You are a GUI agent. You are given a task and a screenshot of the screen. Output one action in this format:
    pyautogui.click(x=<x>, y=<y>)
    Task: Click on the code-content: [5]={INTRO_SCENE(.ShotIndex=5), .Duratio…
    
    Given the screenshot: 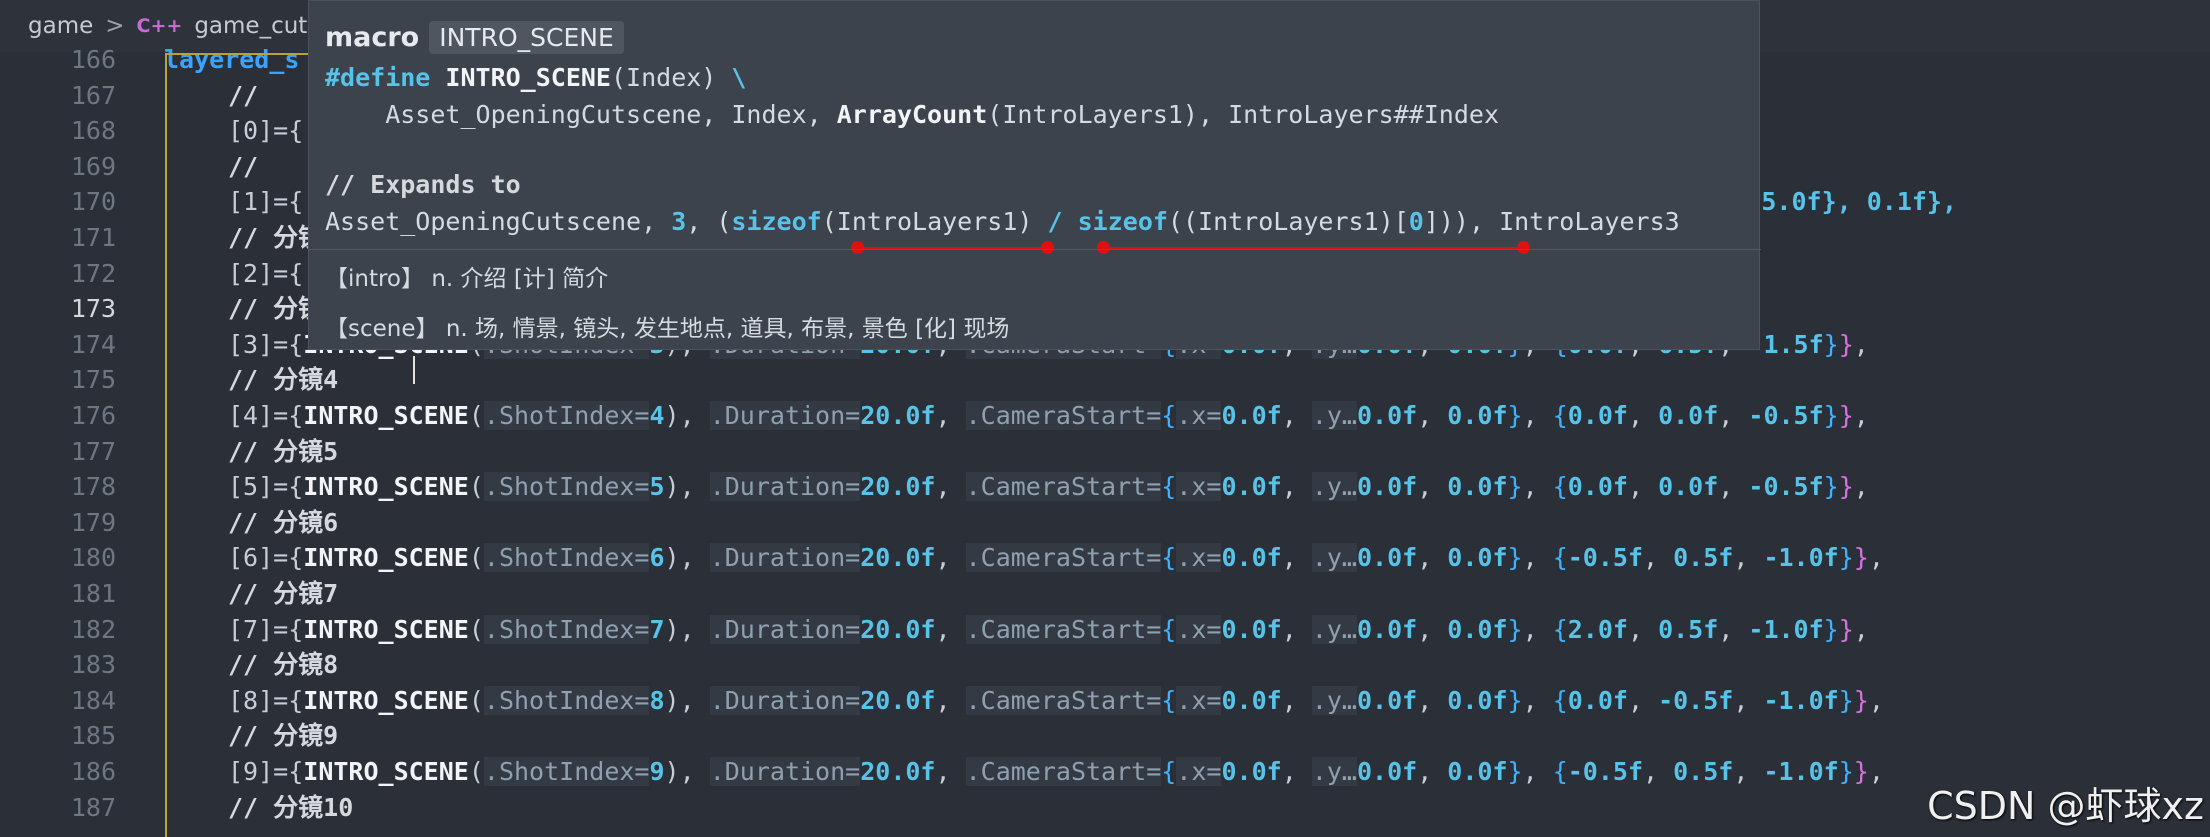 What is the action you would take?
    pyautogui.click(x=1048, y=487)
    